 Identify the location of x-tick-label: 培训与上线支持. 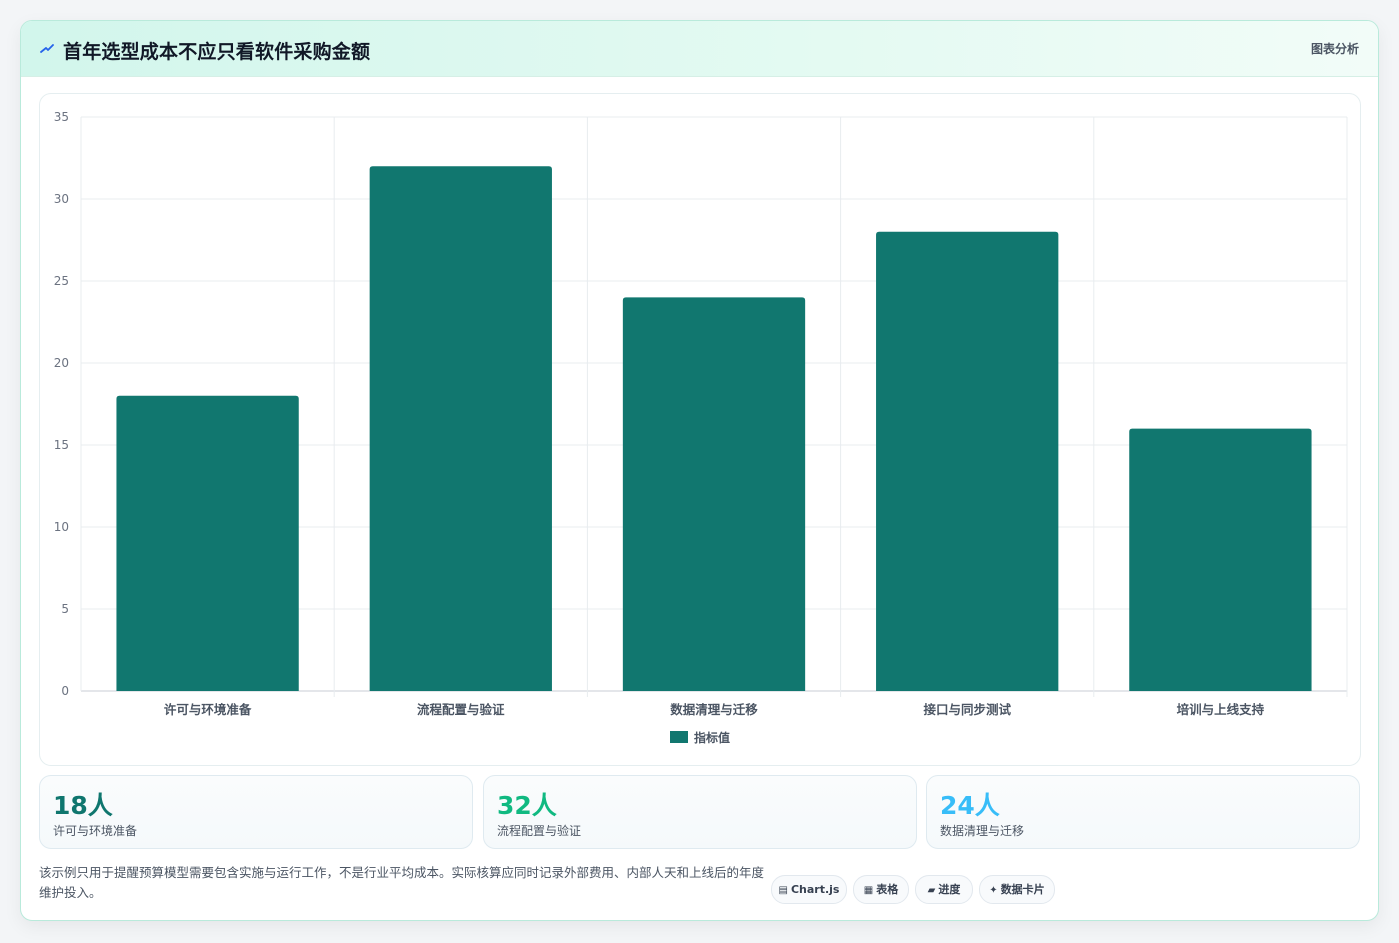
(1221, 709).